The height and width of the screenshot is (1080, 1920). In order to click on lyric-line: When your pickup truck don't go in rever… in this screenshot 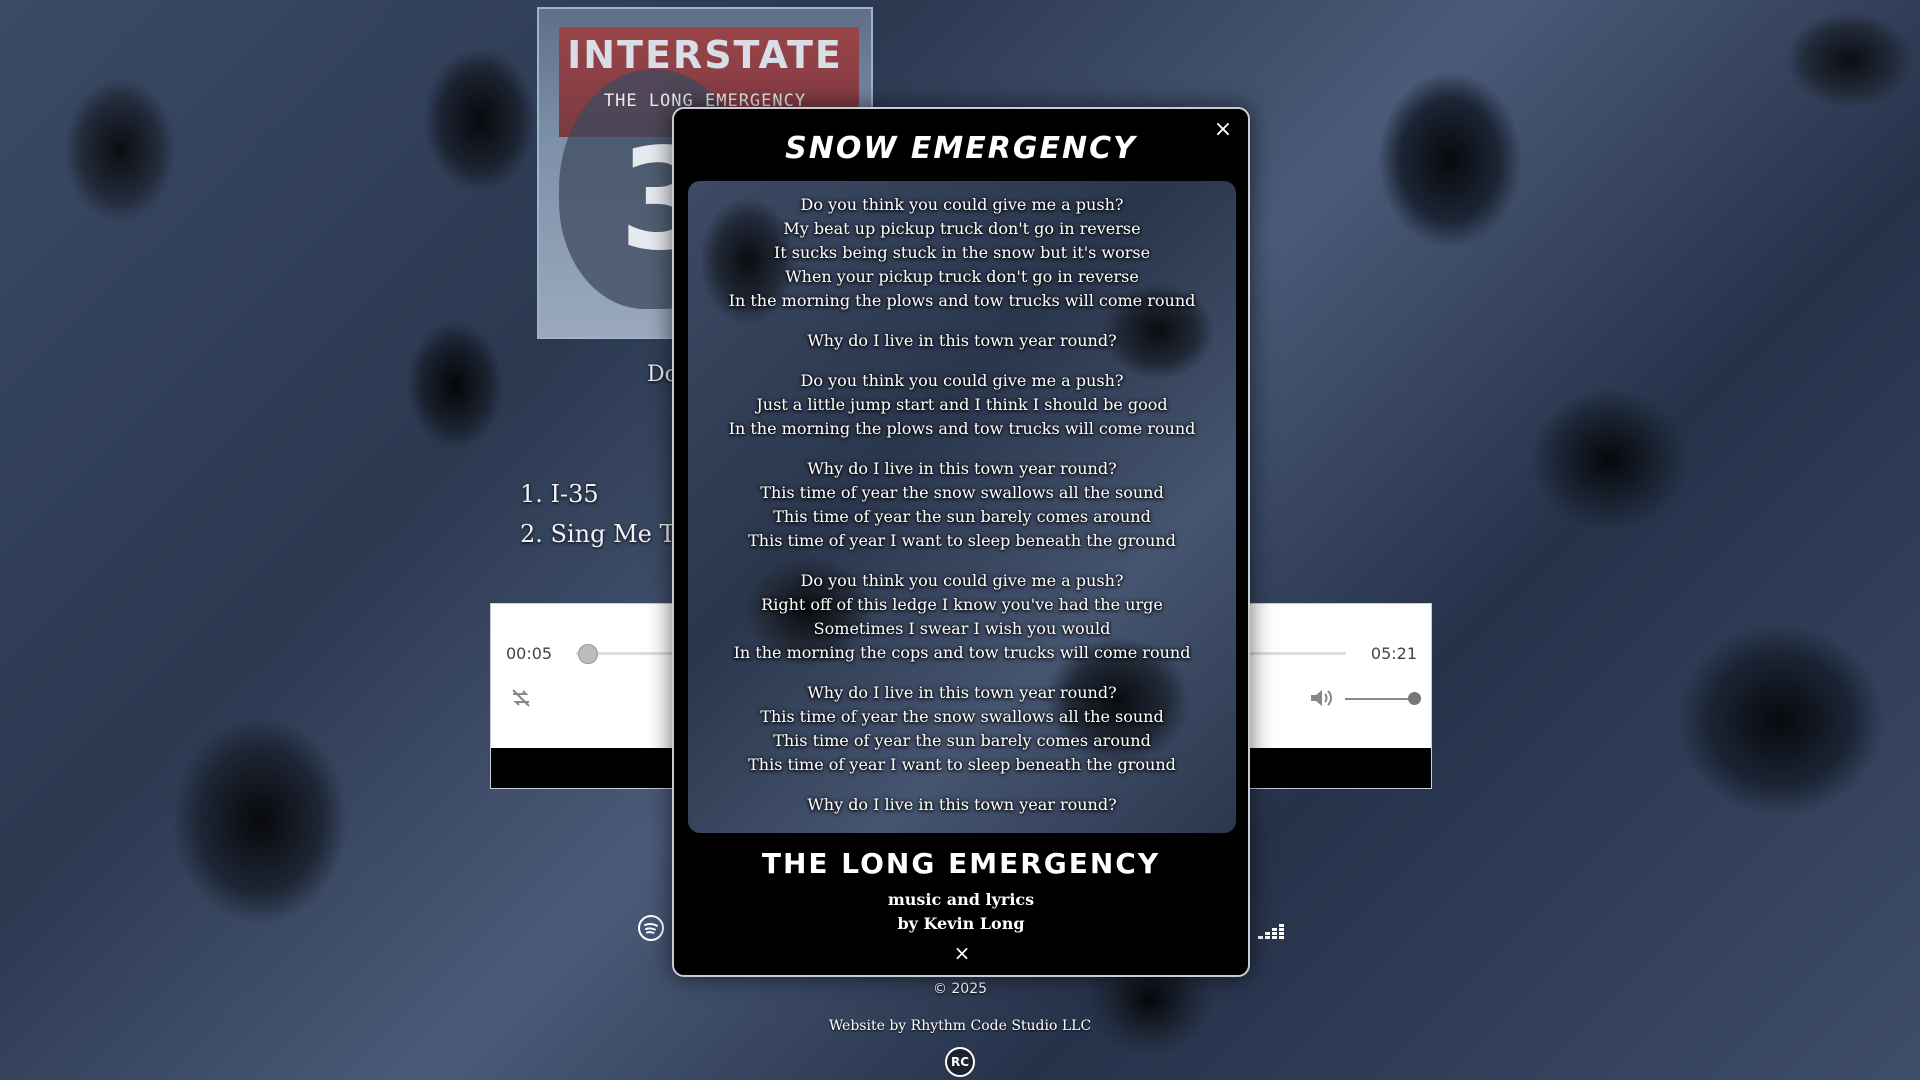, I will do `click(962, 276)`.